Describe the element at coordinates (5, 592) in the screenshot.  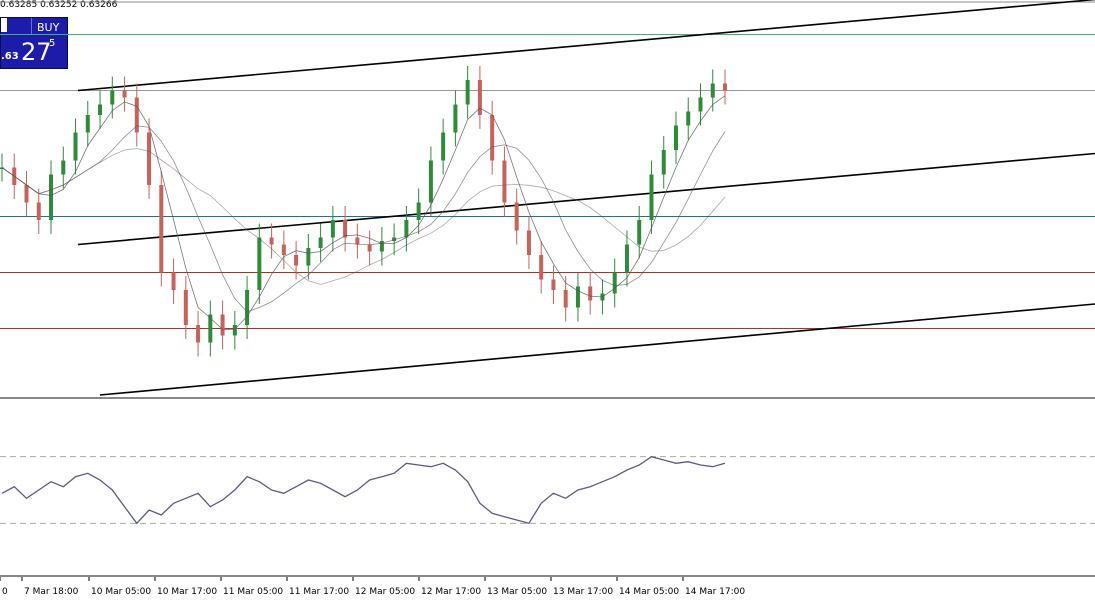
I see `x-tick-label: 0` at that location.